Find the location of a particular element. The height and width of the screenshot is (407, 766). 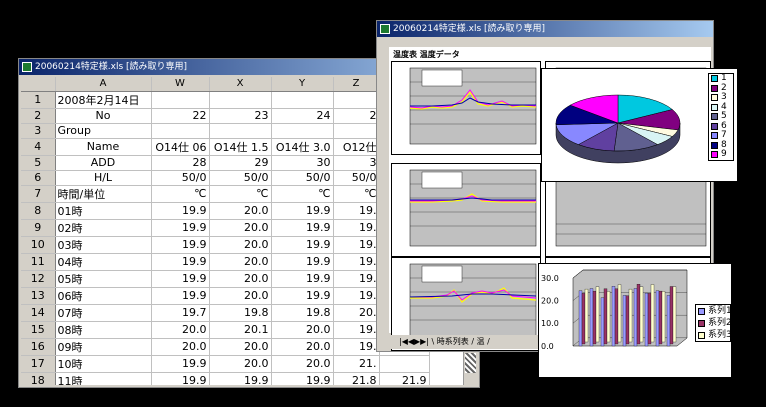

row-header: 8 is located at coordinates (38, 211).